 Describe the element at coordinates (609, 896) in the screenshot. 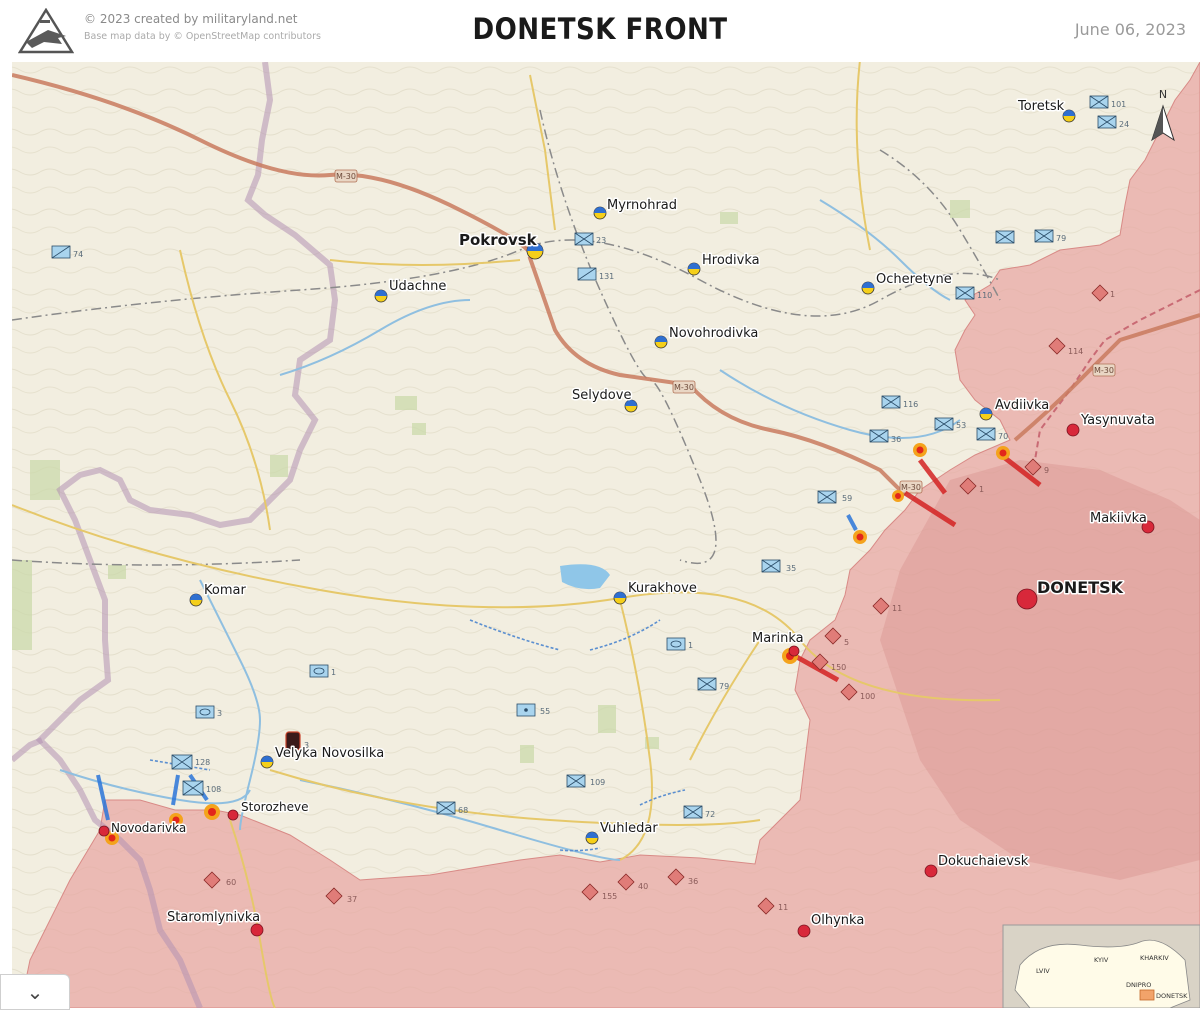

I see `svg-text: 155` at that location.